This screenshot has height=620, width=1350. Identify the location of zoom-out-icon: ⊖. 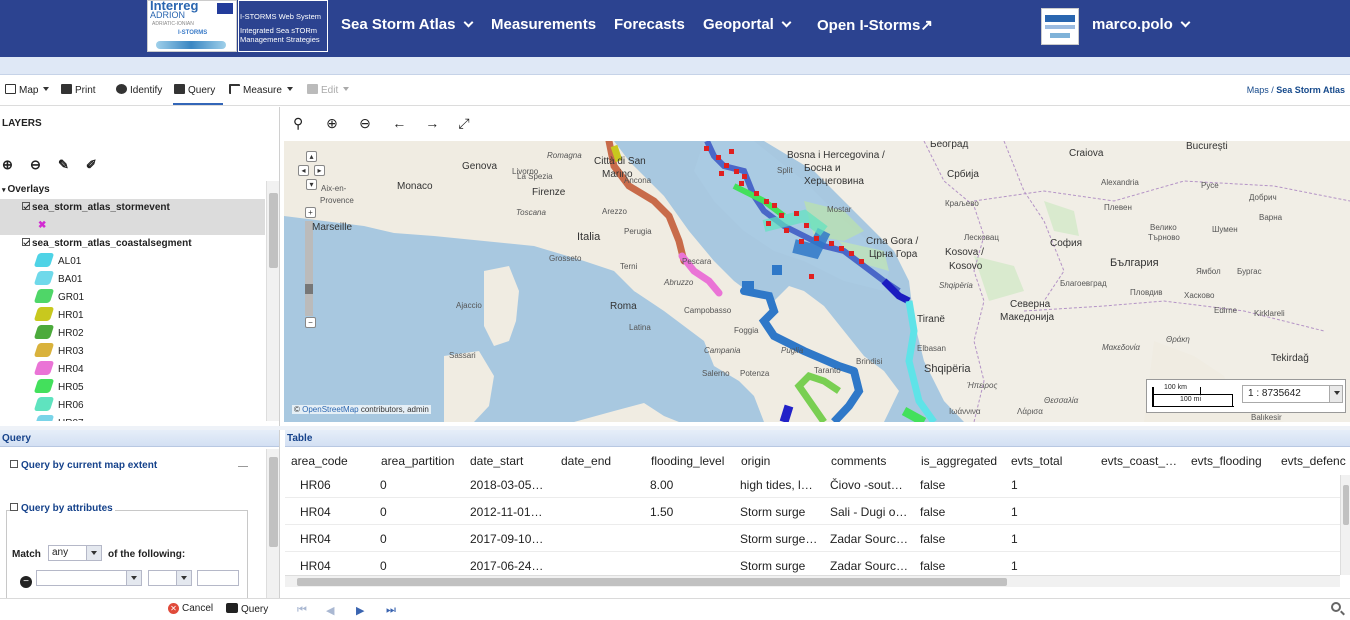
(374, 123).